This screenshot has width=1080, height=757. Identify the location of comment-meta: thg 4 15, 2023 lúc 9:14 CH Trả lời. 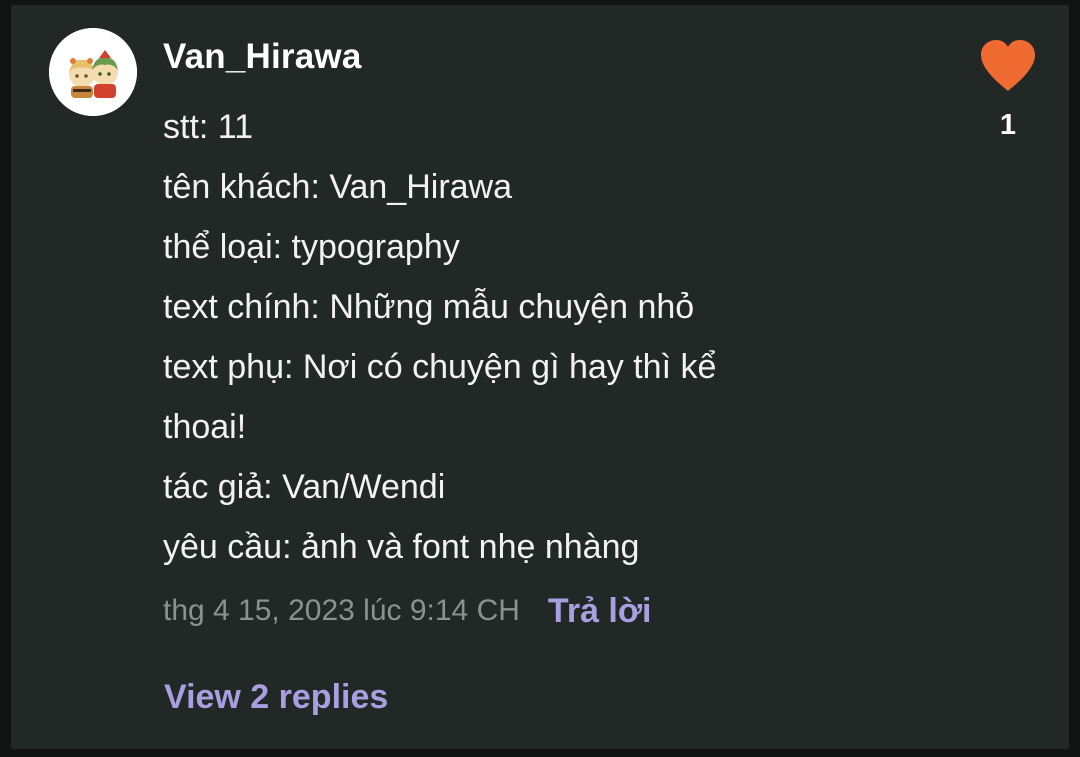
(407, 611).